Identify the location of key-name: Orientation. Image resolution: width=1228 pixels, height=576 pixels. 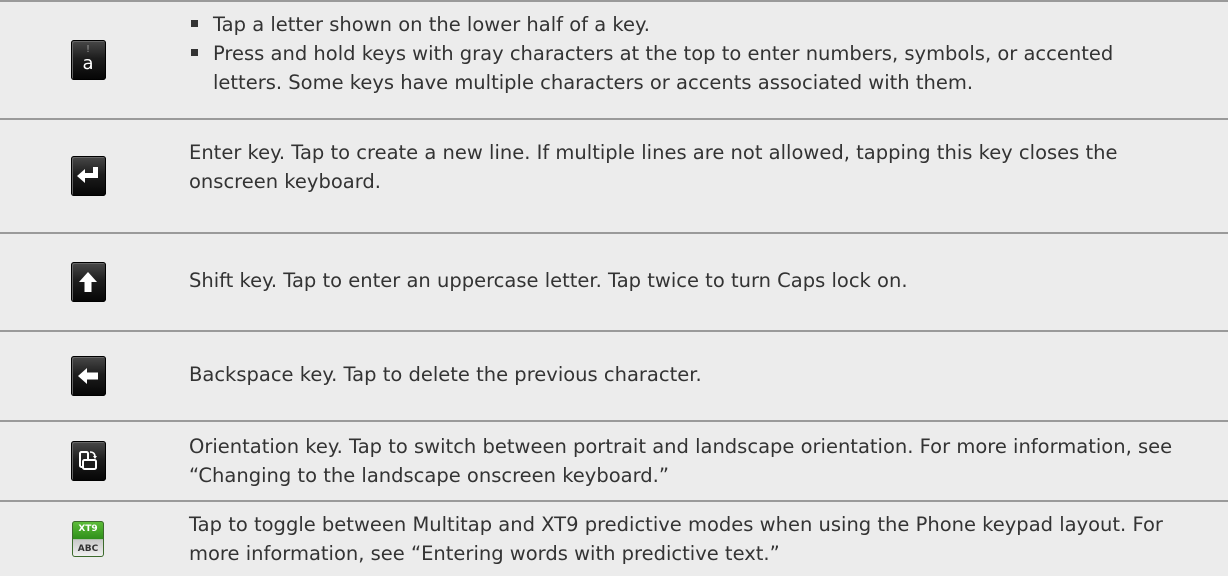
(244, 446).